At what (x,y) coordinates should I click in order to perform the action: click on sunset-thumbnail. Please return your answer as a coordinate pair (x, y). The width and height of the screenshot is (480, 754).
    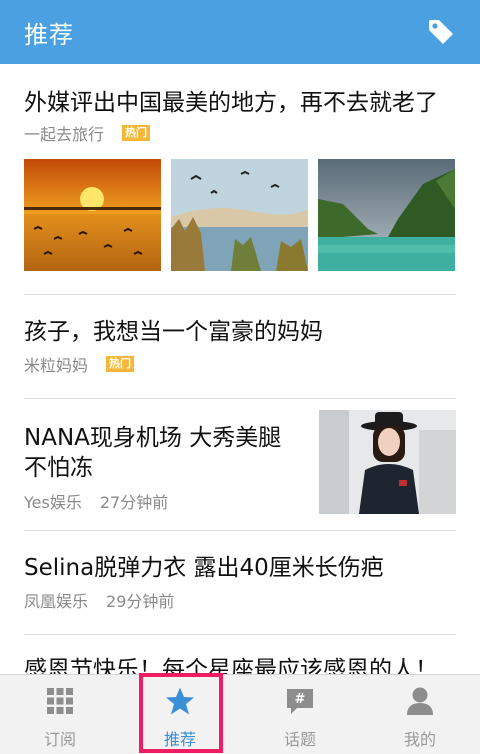
    Looking at the image, I should click on (92, 215).